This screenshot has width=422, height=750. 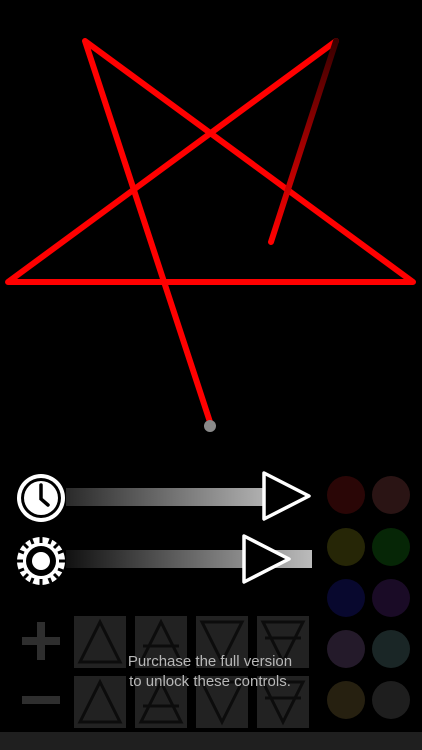 What do you see at coordinates (41, 498) in the screenshot?
I see `clock-icon` at bounding box center [41, 498].